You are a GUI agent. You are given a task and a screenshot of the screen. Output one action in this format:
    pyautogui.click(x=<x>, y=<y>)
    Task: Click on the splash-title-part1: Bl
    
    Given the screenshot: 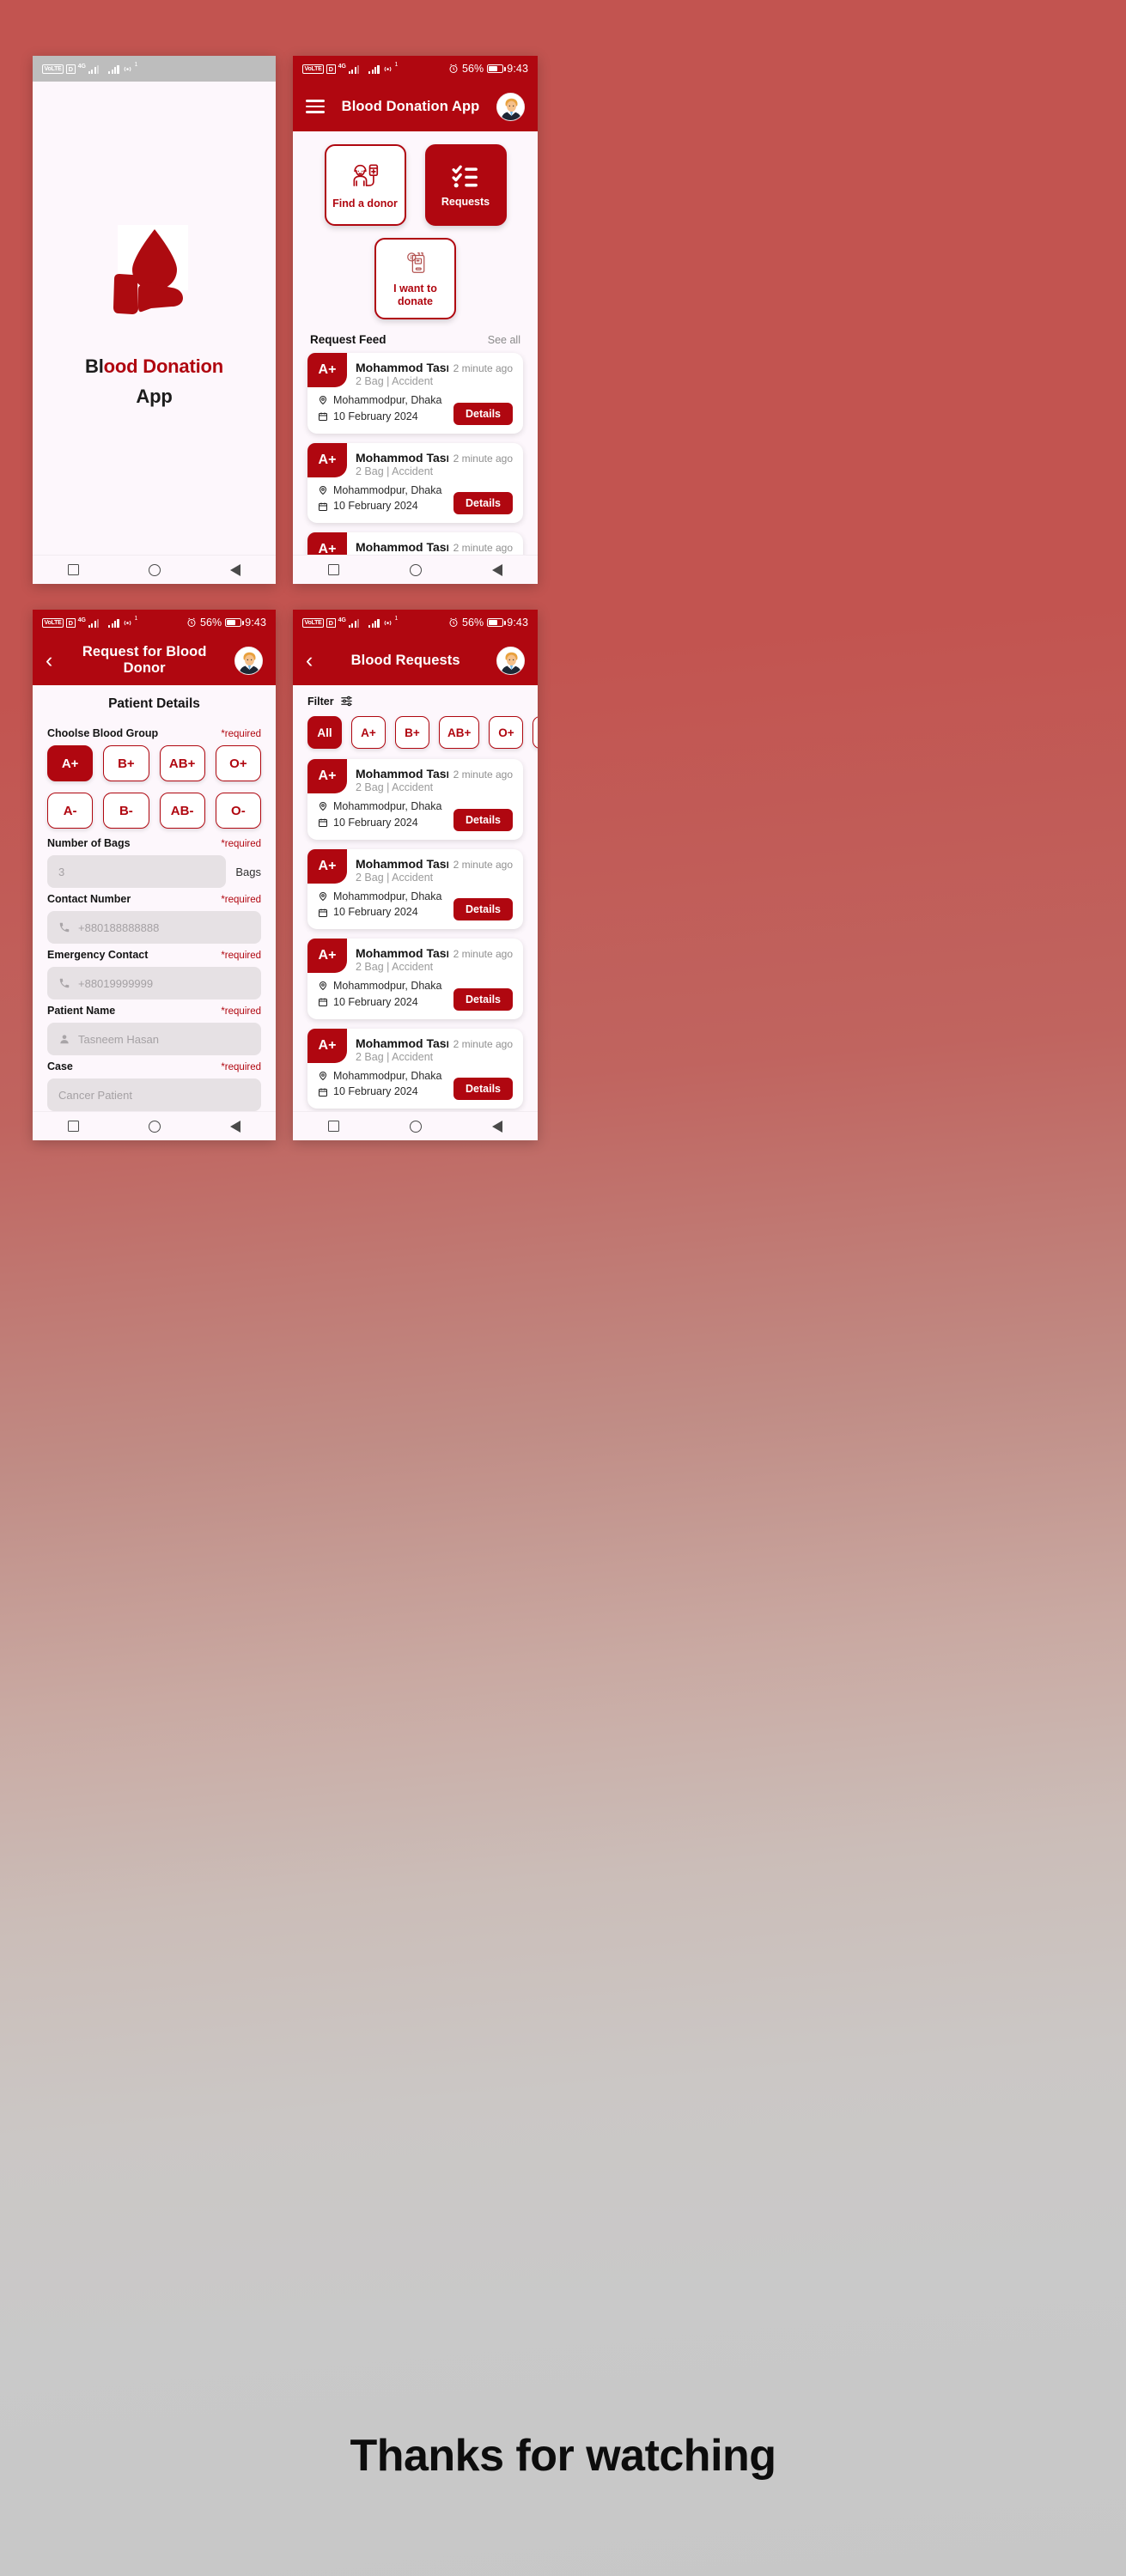 What is the action you would take?
    pyautogui.click(x=94, y=366)
    